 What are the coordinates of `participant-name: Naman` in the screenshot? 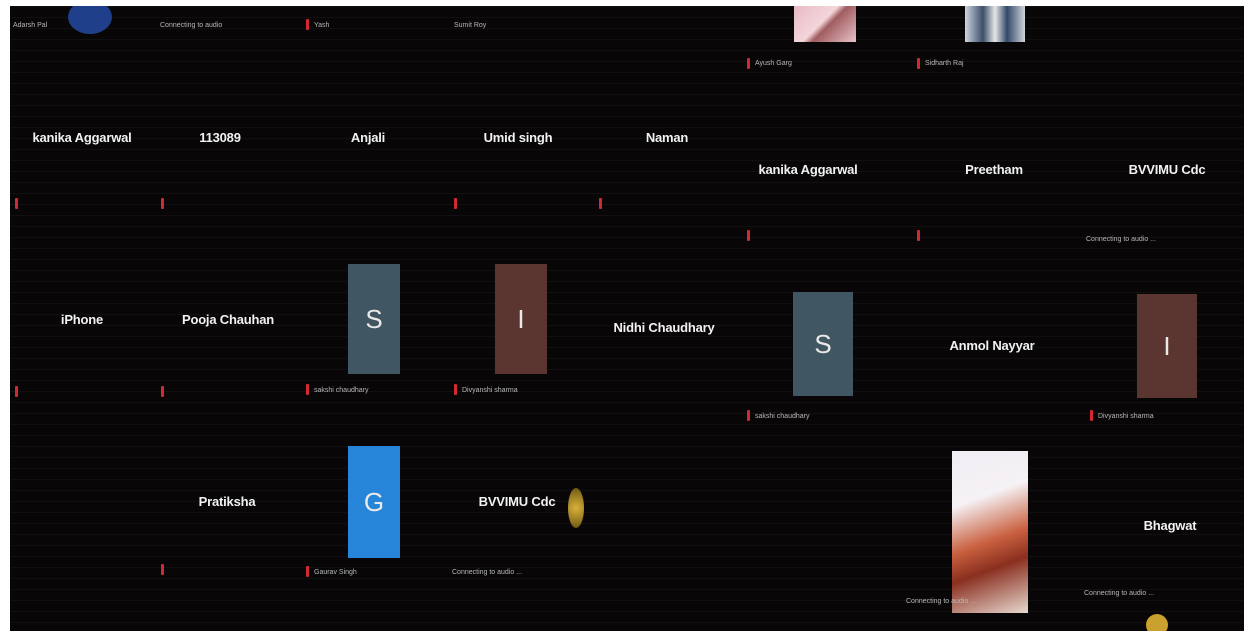 It's located at (667, 137).